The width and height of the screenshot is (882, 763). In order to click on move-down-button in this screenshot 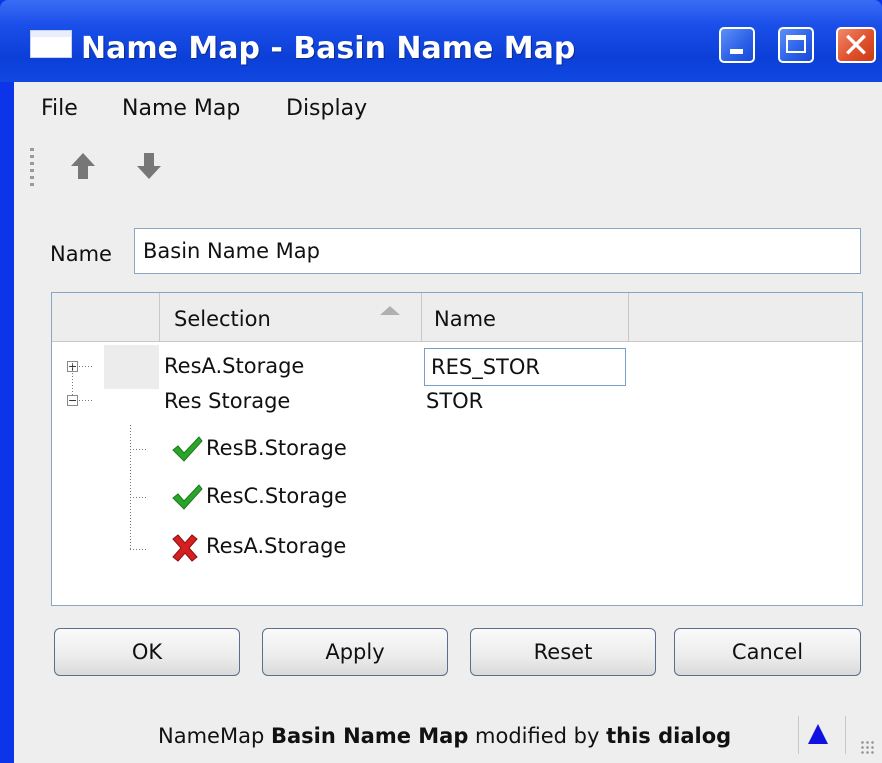, I will do `click(149, 166)`.